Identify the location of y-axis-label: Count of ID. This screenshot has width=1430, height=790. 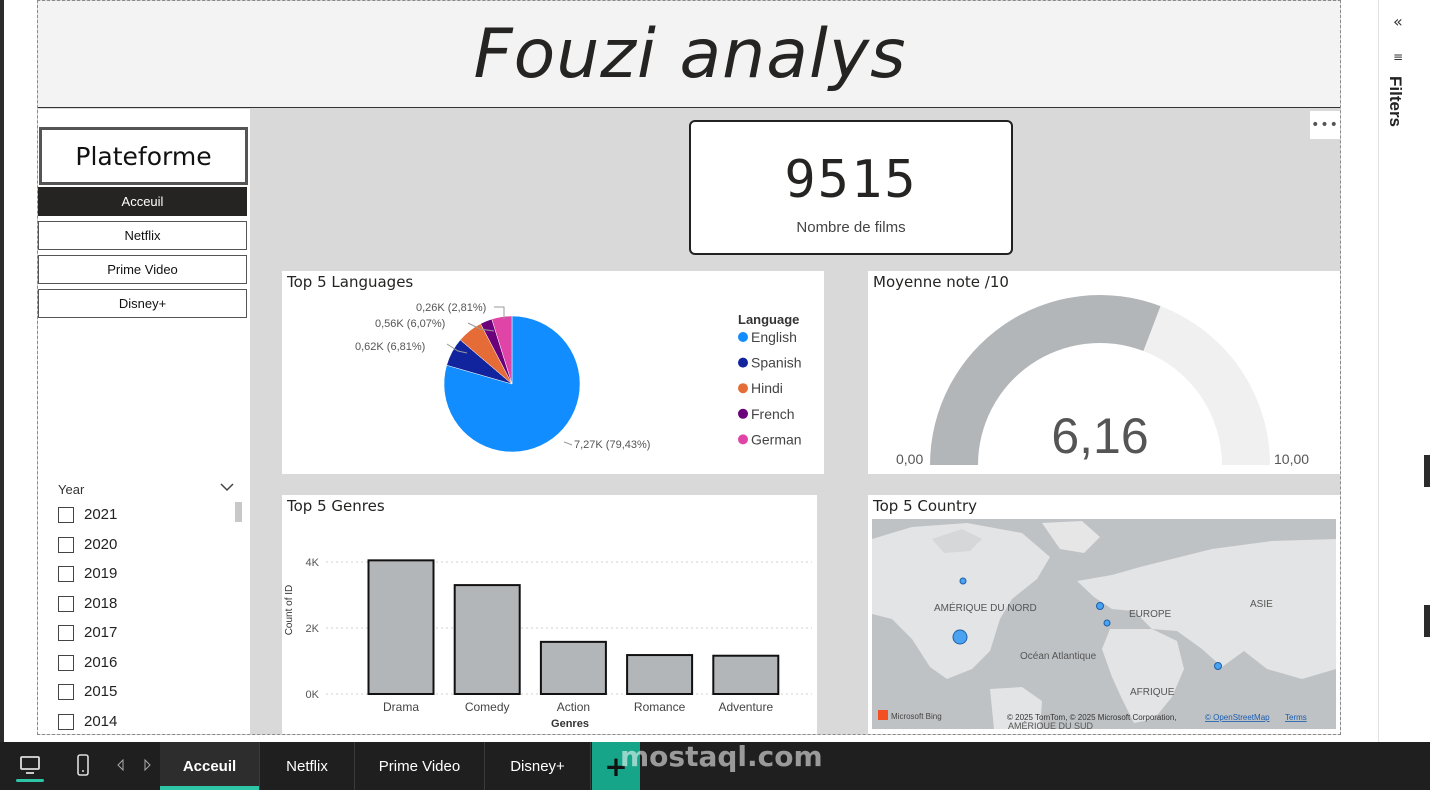
(289, 610).